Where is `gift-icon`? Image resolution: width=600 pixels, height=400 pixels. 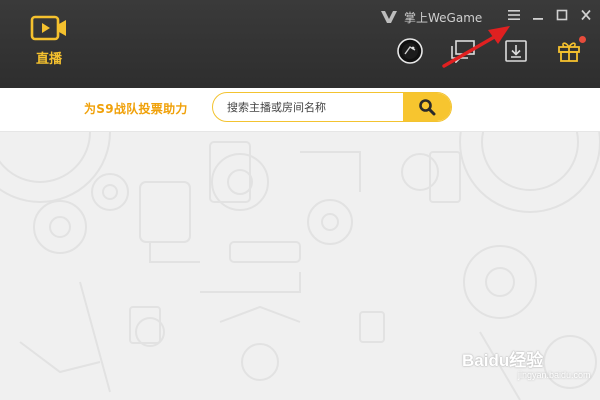
gift-icon is located at coordinates (571, 50).